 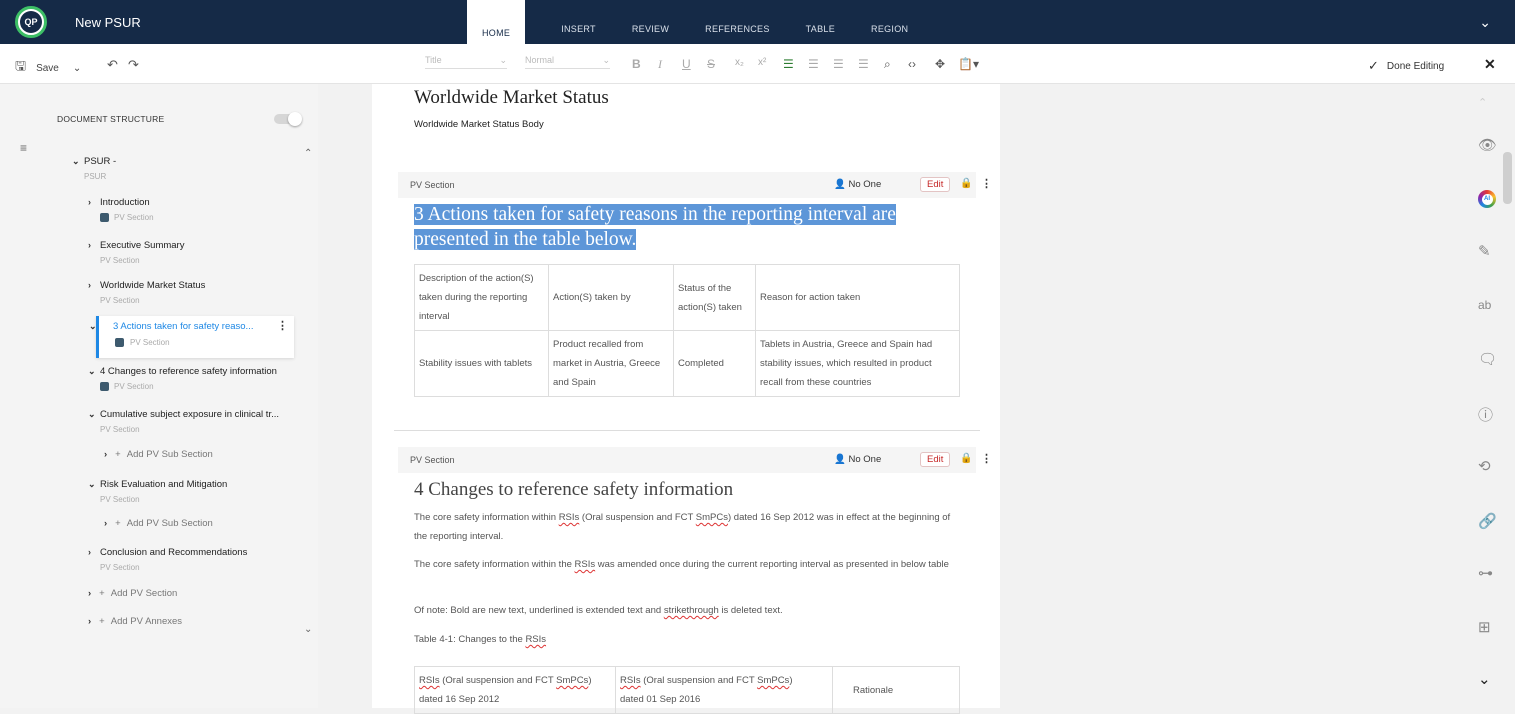 What do you see at coordinates (714, 363) in the screenshot?
I see `table-cell: Completed` at bounding box center [714, 363].